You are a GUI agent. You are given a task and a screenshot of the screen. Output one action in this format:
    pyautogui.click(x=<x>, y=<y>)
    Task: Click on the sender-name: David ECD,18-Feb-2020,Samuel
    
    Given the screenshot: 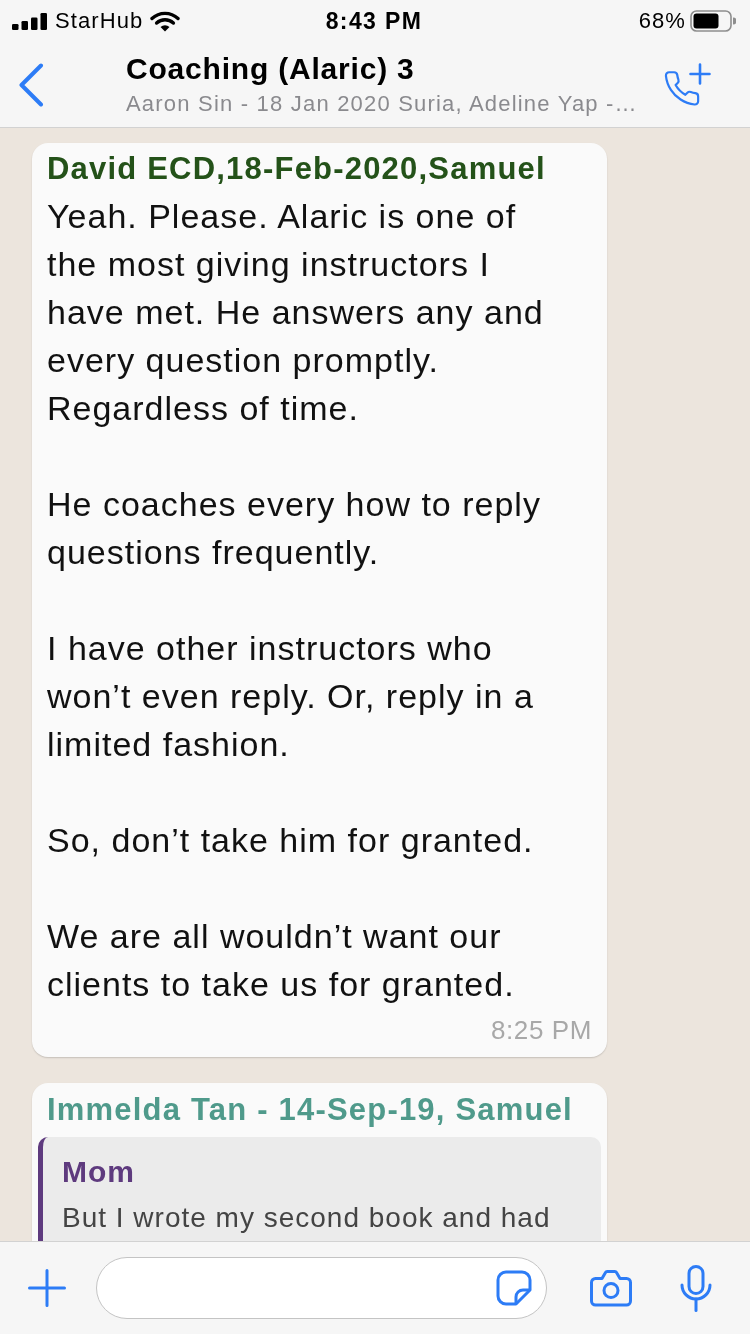 What is the action you would take?
    pyautogui.click(x=296, y=169)
    